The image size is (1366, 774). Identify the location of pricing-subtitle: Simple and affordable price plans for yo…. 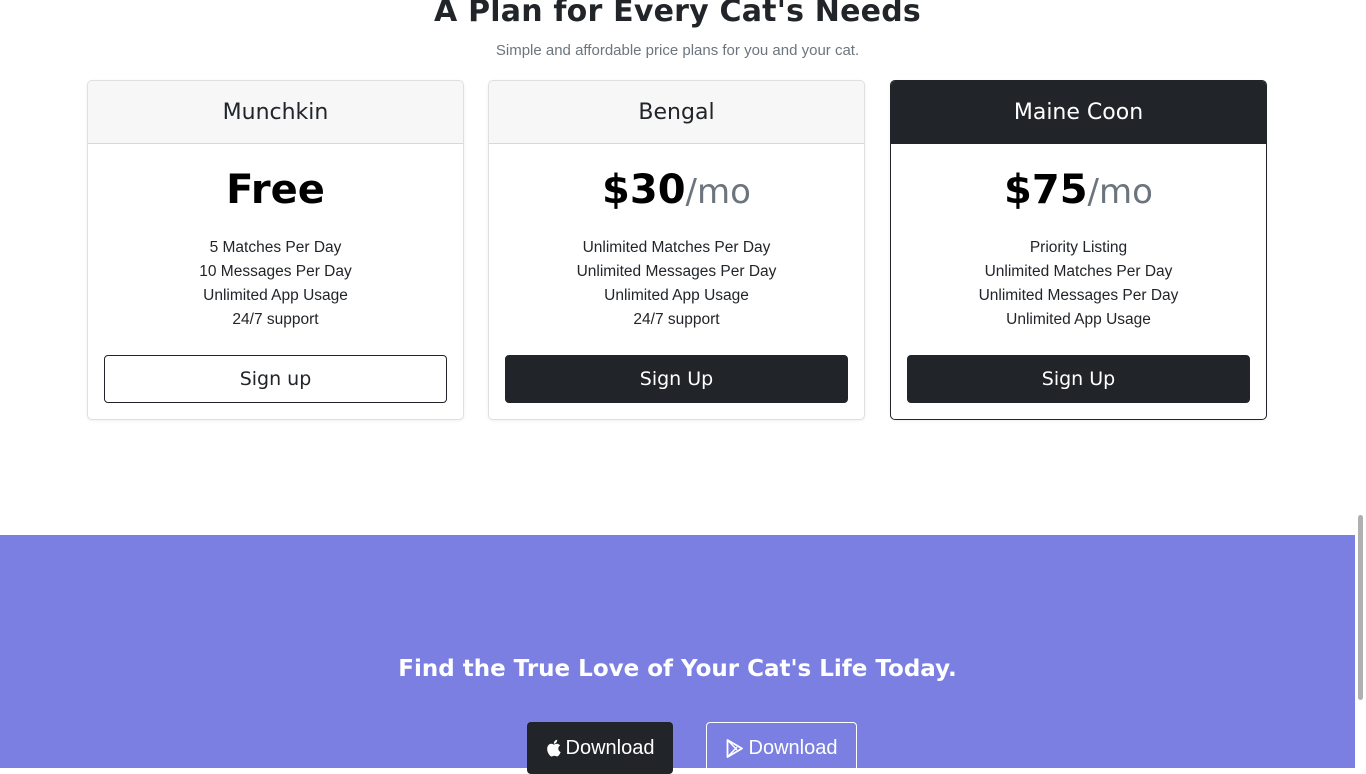
(677, 50).